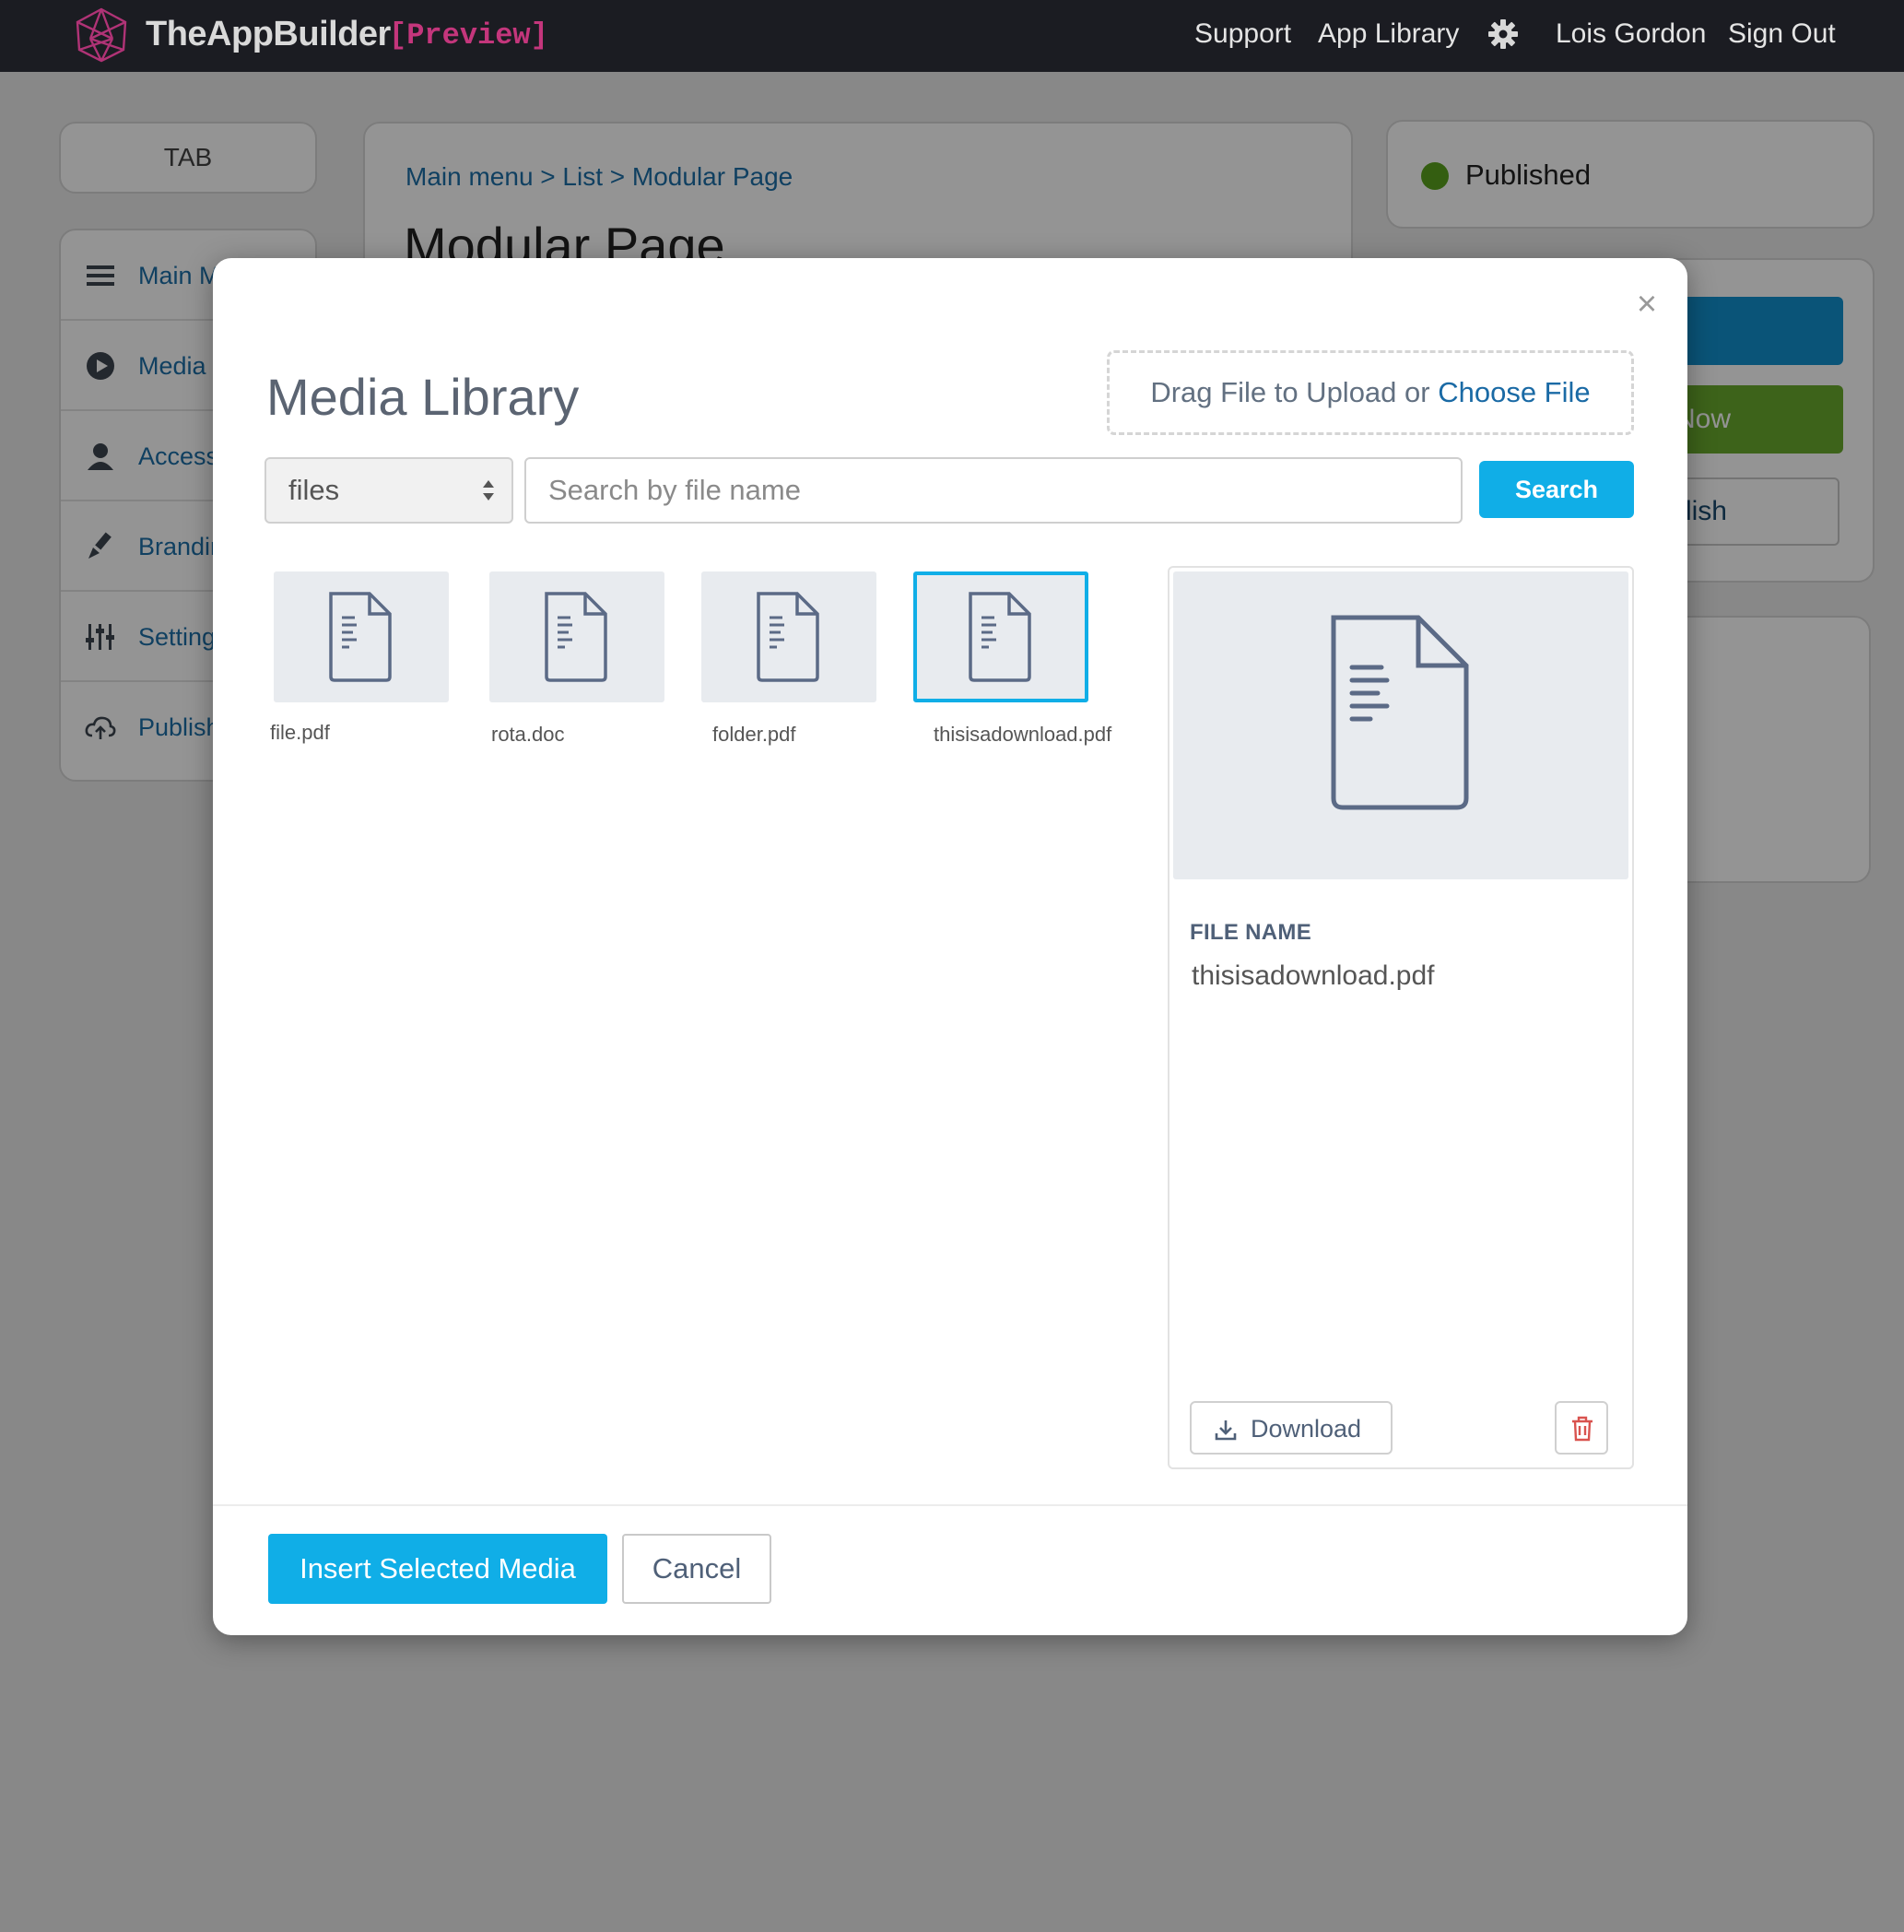  I want to click on gear-icon, so click(1503, 34).